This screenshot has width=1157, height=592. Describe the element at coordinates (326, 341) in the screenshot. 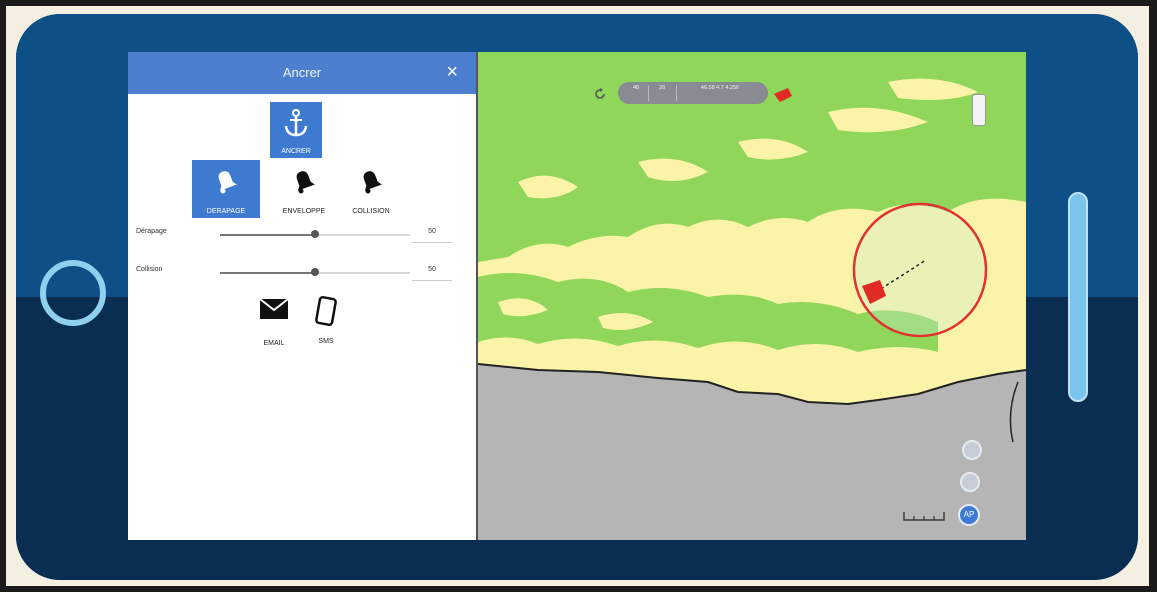

I see `sms-label: SMS` at that location.